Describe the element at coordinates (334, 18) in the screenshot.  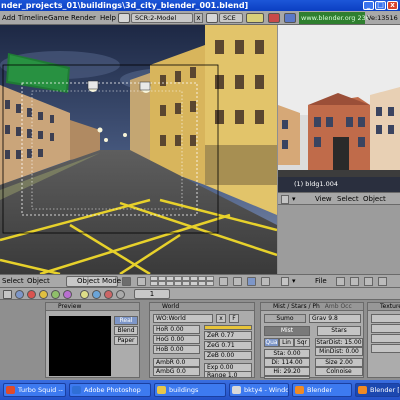
I see `blender-org-link: www.blender.org 236` at that location.